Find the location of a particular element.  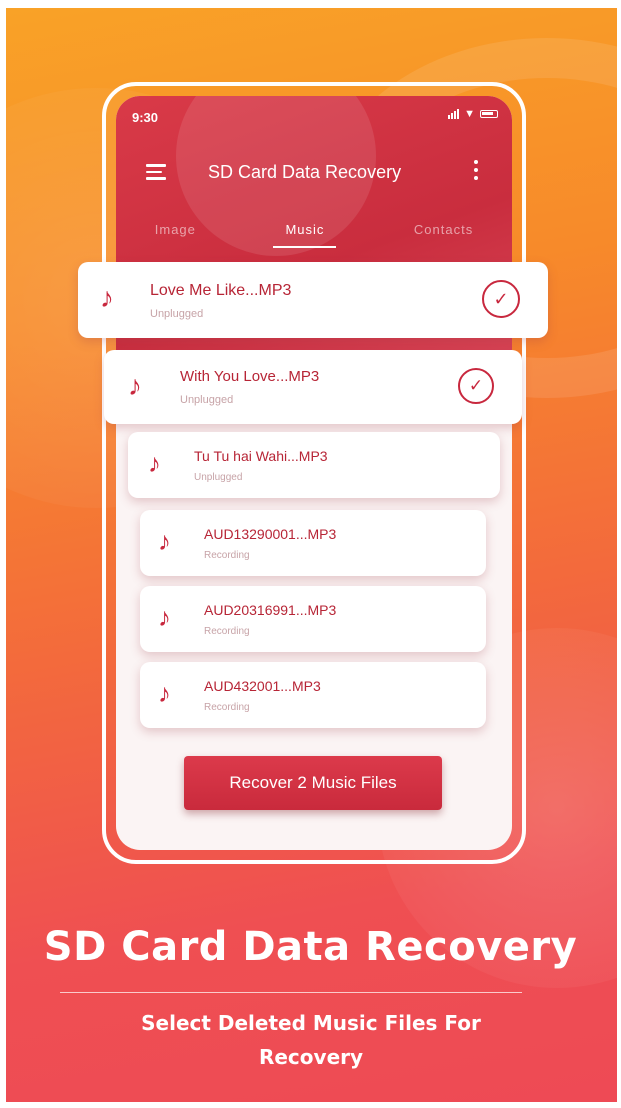

promo-headline: SD Card Data Recovery is located at coordinates (310, 947).